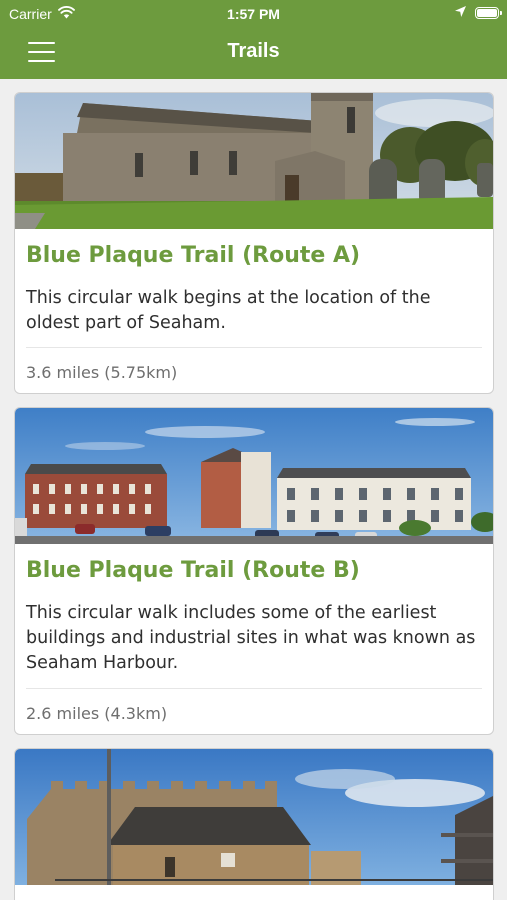 This screenshot has height=900, width=507. Describe the element at coordinates (254, 476) in the screenshot. I see `terraced-houses-photo` at that location.